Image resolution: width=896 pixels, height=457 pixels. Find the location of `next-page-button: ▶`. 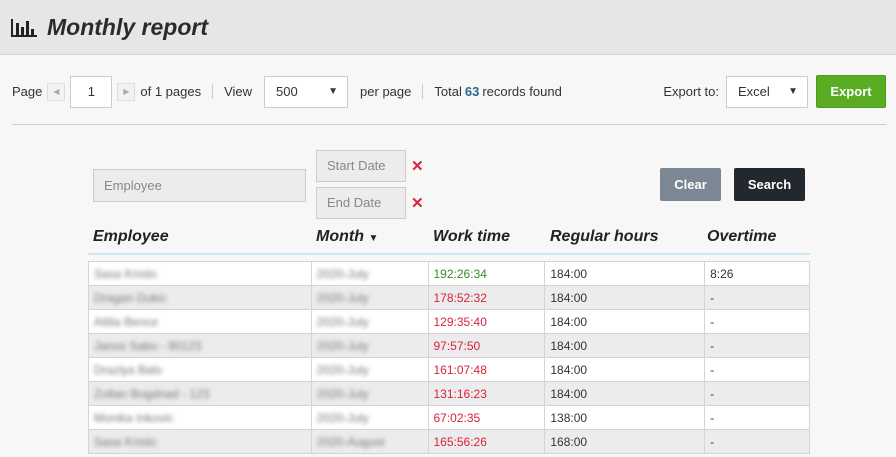

next-page-button: ▶ is located at coordinates (126, 91).